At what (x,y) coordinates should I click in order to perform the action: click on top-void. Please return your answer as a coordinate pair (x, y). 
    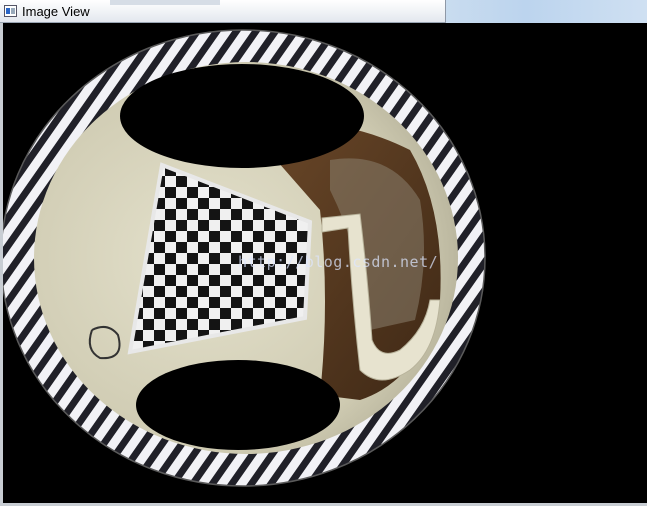
    Looking at the image, I should click on (242, 116).